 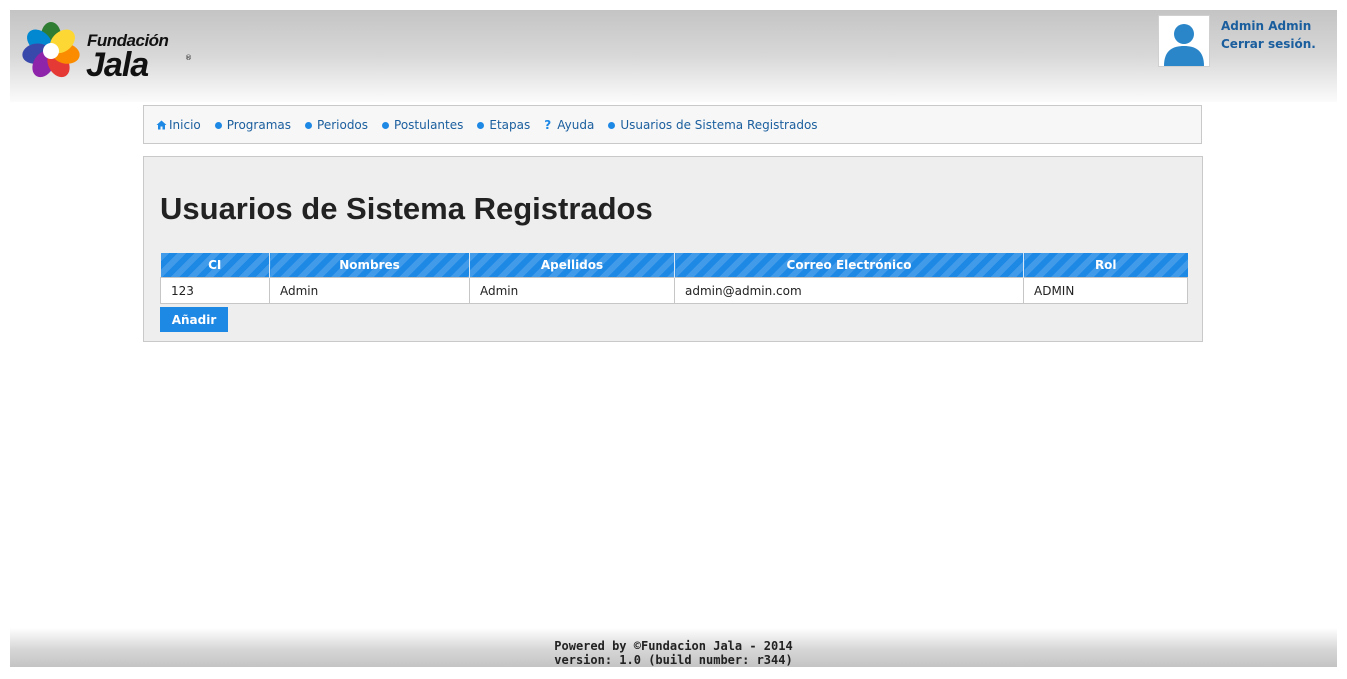 What do you see at coordinates (719, 125) in the screenshot?
I see `nav-item-label: Usuarios de Sistema Registrados` at bounding box center [719, 125].